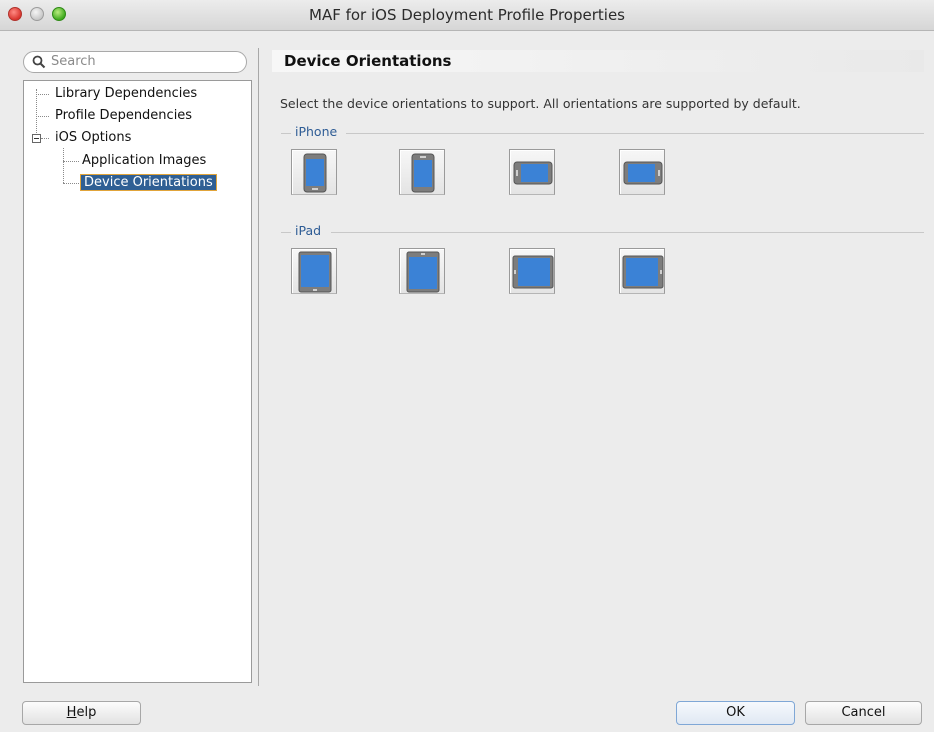 Image resolution: width=934 pixels, height=732 pixels. What do you see at coordinates (73, 61) in the screenshot?
I see `search-placeholder: Search` at bounding box center [73, 61].